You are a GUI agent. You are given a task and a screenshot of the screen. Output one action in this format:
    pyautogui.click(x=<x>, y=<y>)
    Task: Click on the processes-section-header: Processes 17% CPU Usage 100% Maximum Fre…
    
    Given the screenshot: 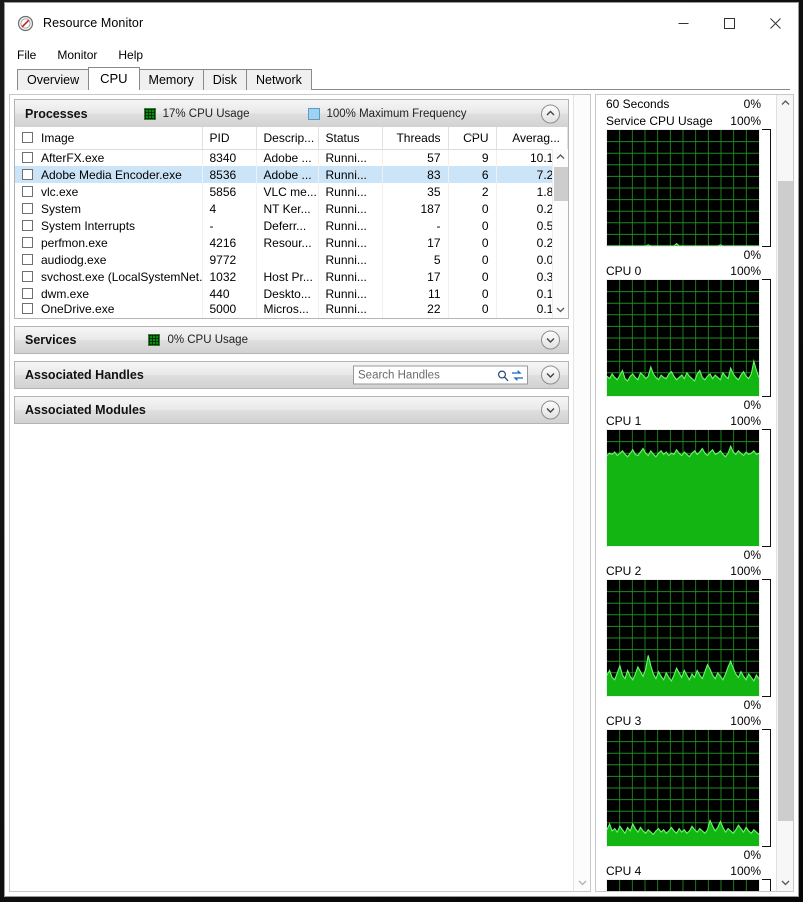 What is the action you would take?
    pyautogui.click(x=291, y=113)
    